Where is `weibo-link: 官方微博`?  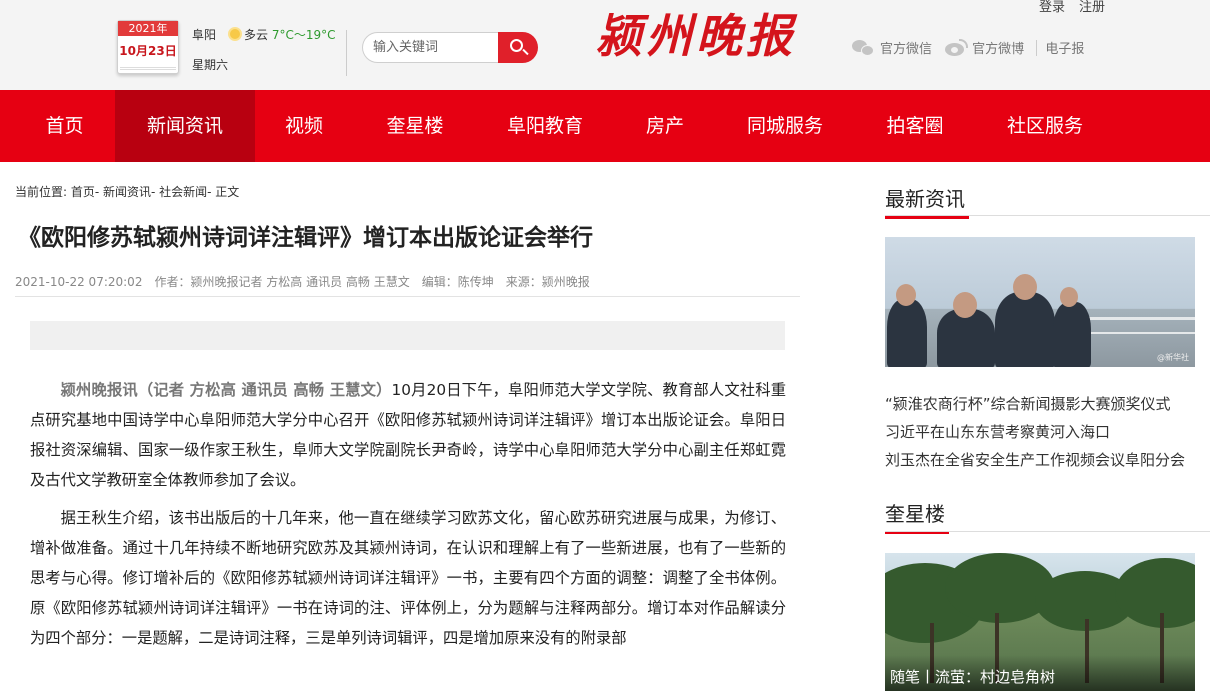
weibo-link: 官方微博 is located at coordinates (984, 47).